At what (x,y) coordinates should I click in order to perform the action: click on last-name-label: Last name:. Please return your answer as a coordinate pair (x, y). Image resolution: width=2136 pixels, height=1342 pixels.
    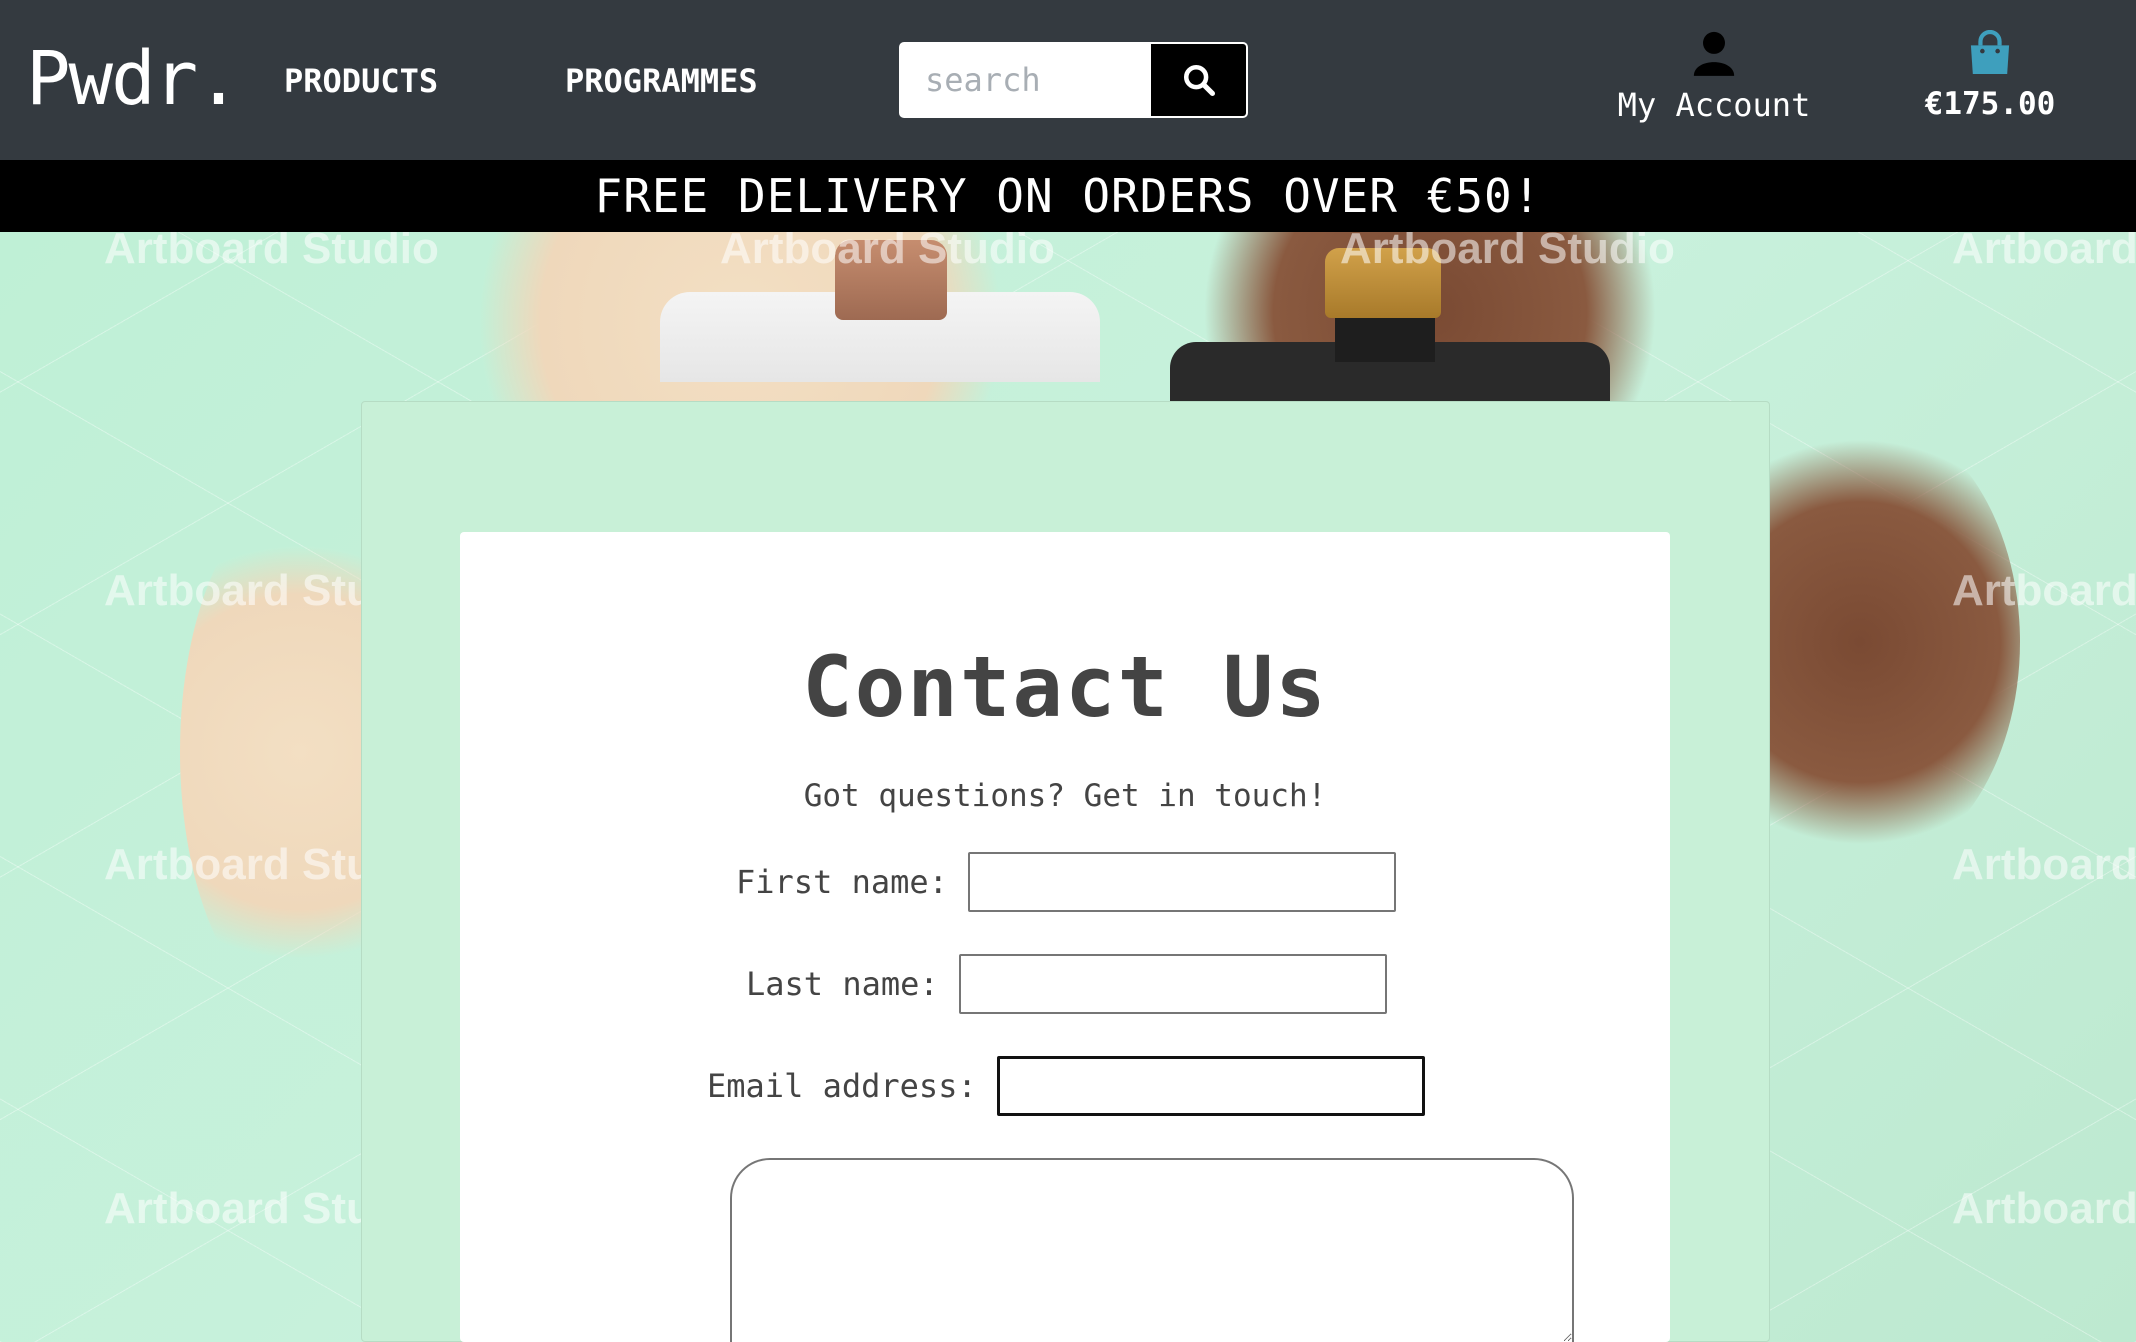
    Looking at the image, I should click on (842, 984).